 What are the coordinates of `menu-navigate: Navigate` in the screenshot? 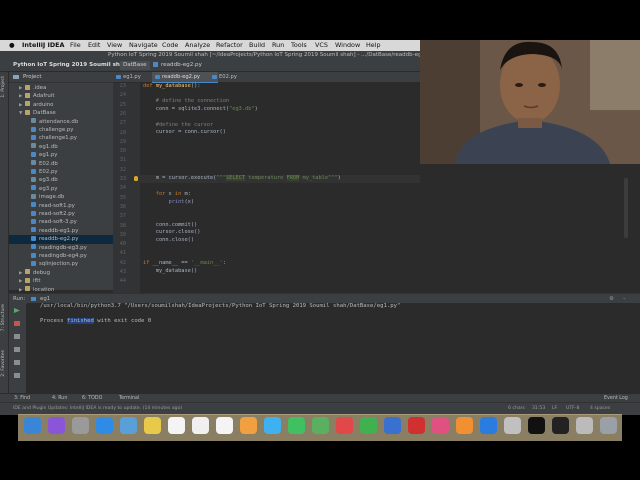 It's located at (143, 45).